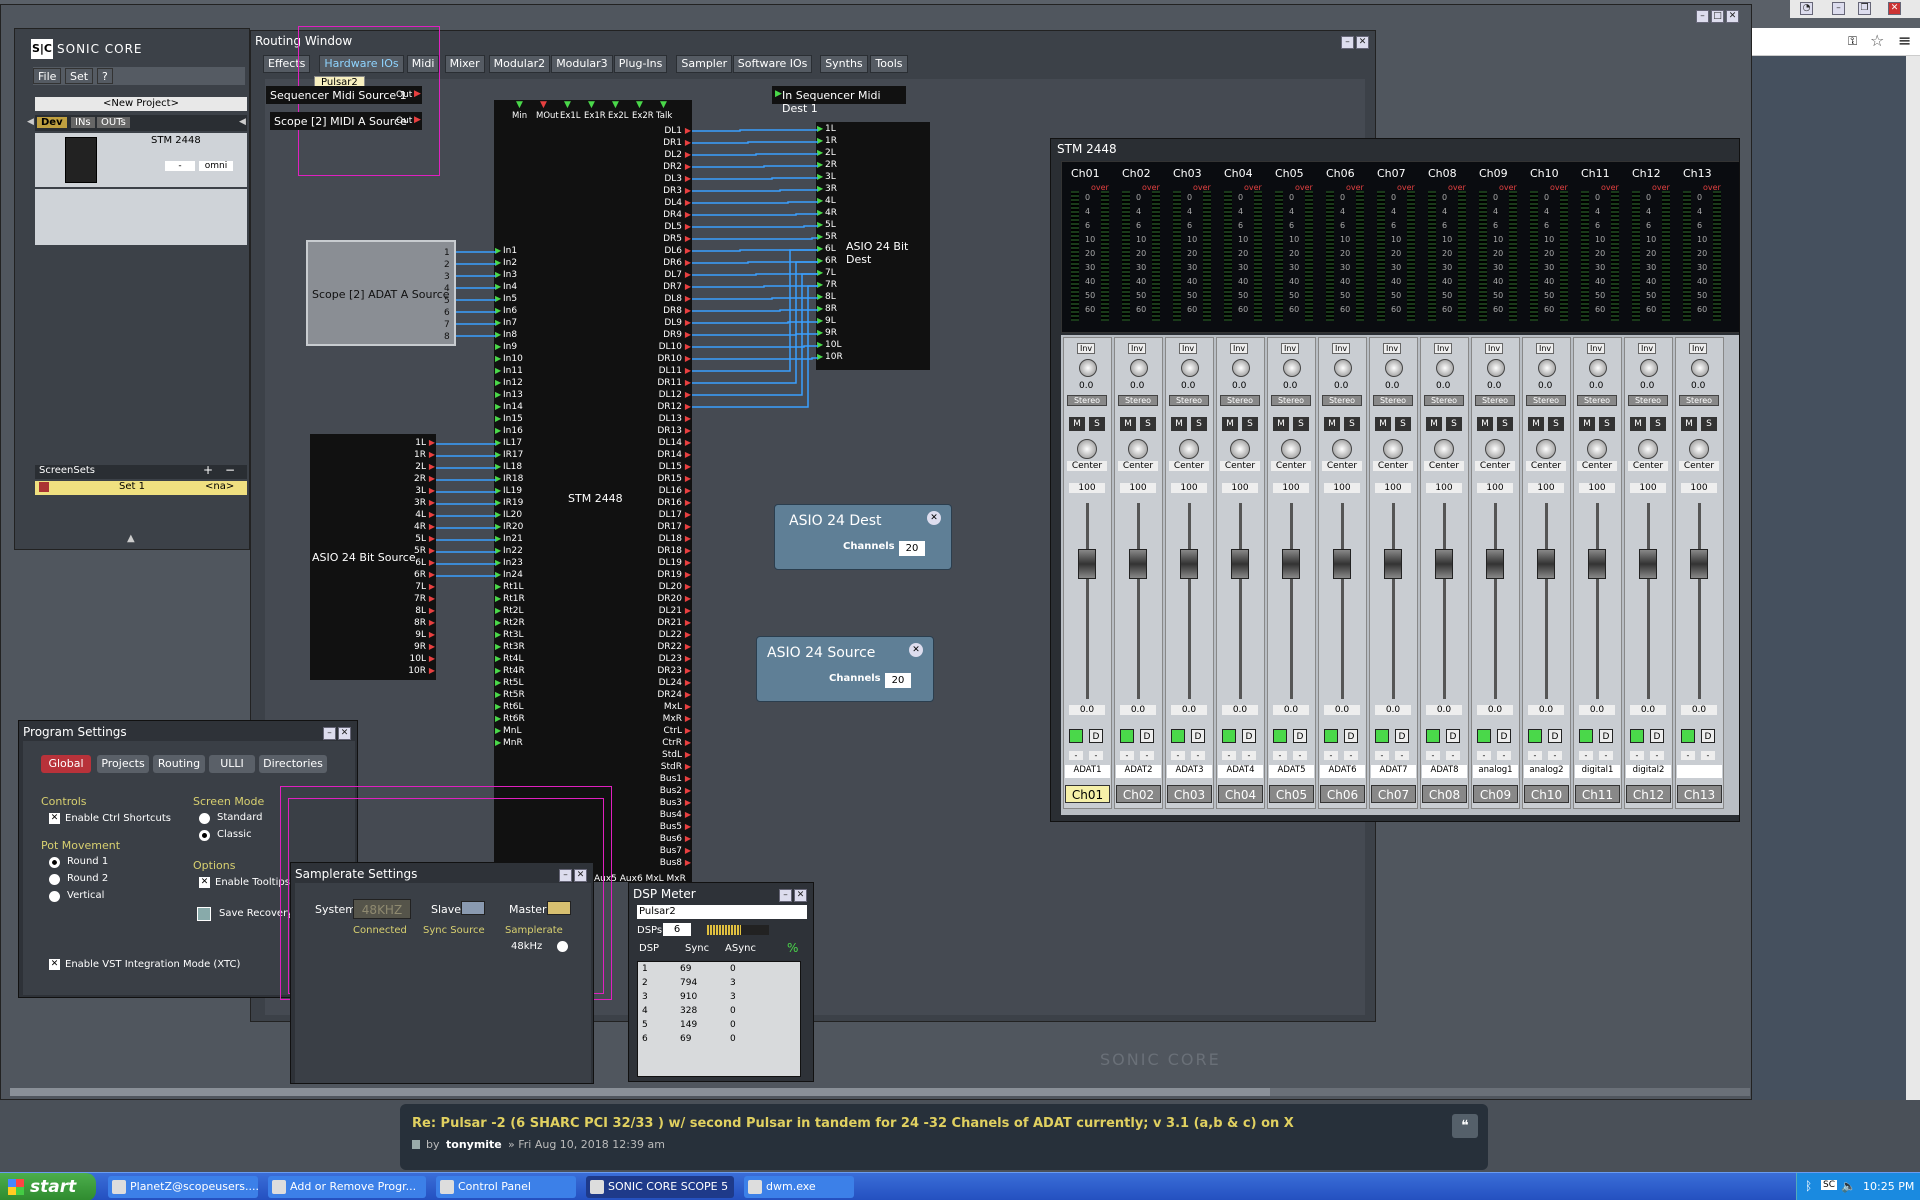 The image size is (1920, 1200). What do you see at coordinates (670, 635) in the screenshot?
I see `stm-output-port: DL22` at bounding box center [670, 635].